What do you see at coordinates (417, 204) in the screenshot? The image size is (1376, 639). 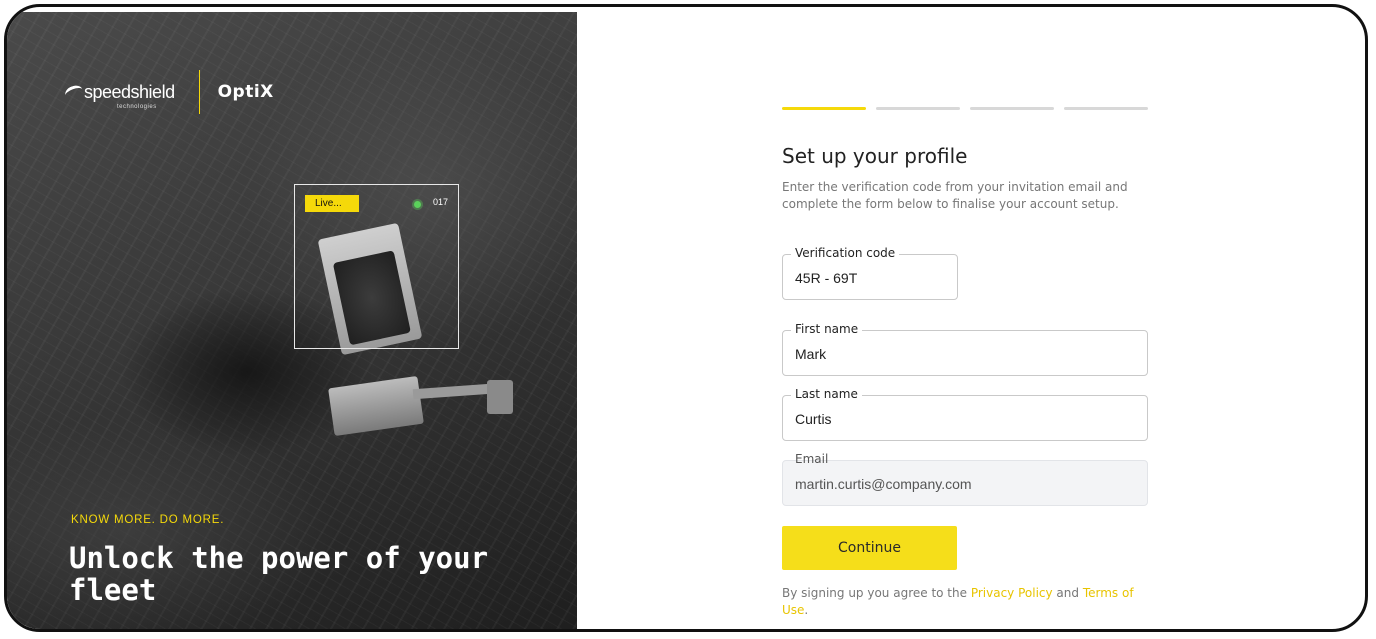 I see `live-status-dot-icon` at bounding box center [417, 204].